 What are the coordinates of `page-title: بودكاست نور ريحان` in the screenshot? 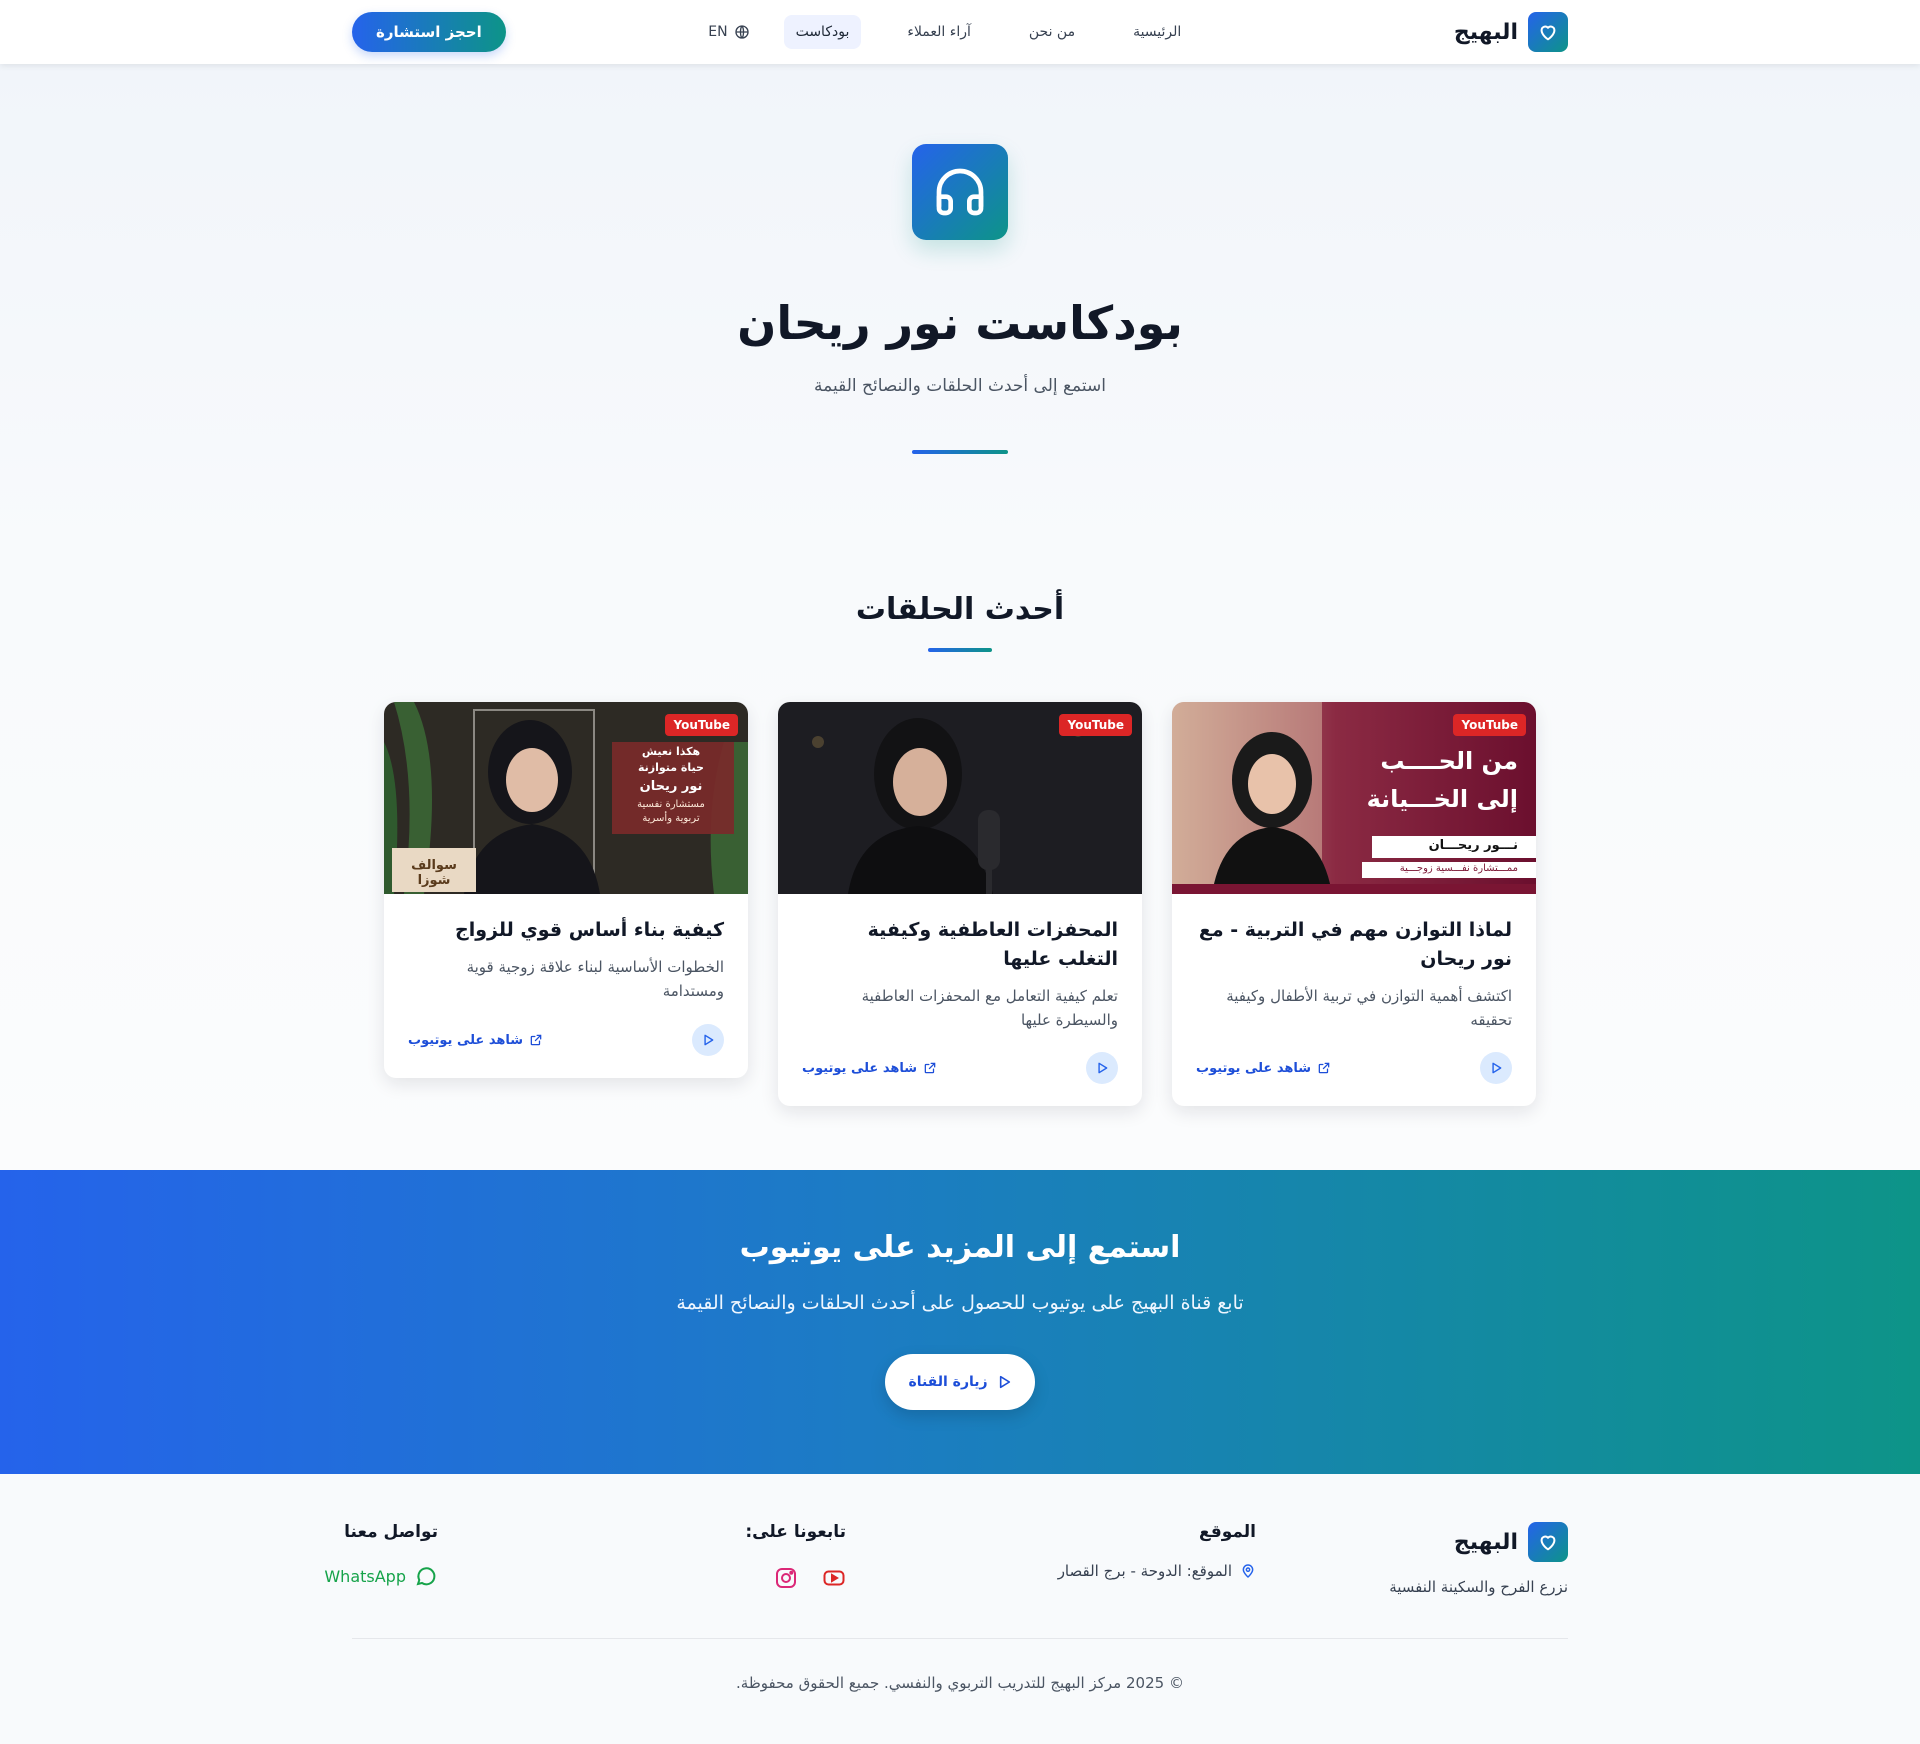 It's located at (960, 323).